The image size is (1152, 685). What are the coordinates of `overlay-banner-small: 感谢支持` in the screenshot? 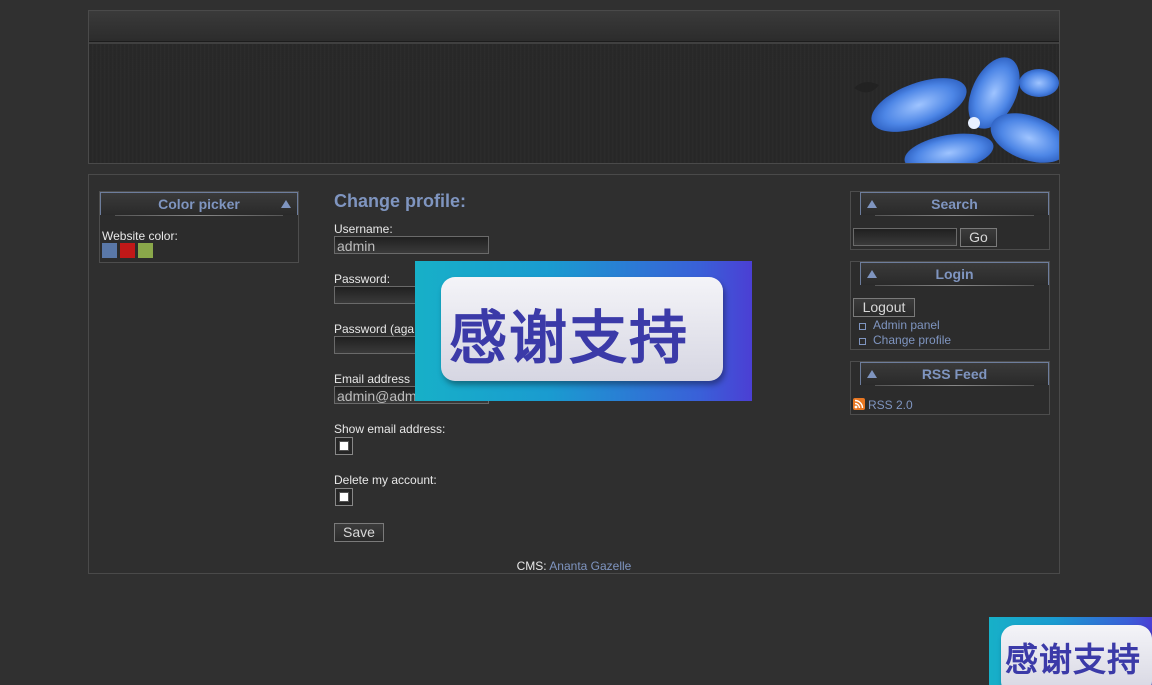 It's located at (1070, 651).